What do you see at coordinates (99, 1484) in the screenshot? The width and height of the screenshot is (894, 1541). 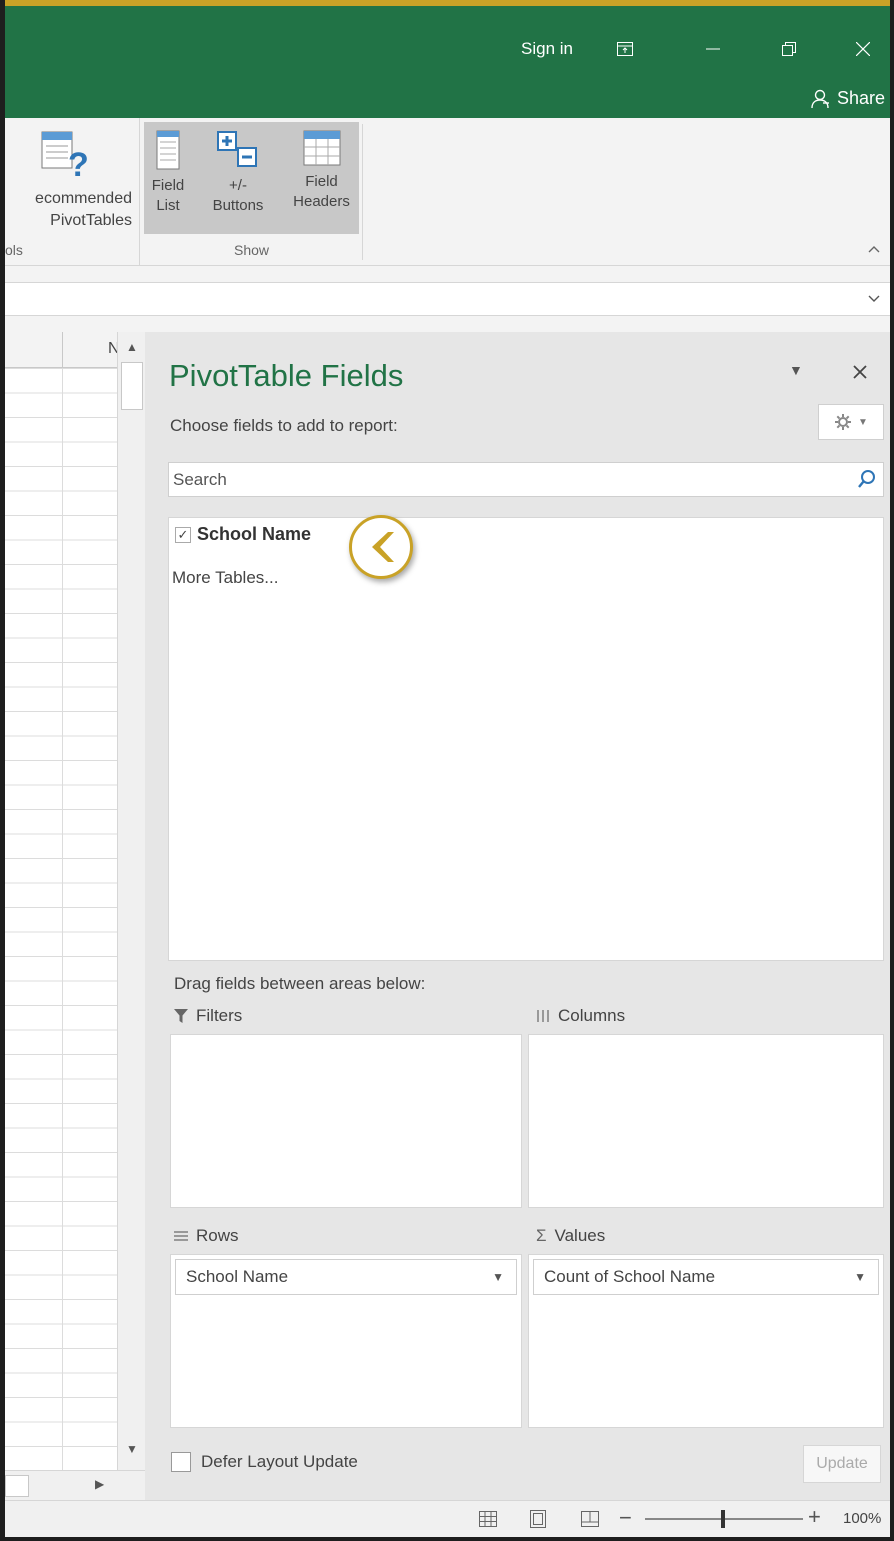 I see `scroll-right-button: ▶` at bounding box center [99, 1484].